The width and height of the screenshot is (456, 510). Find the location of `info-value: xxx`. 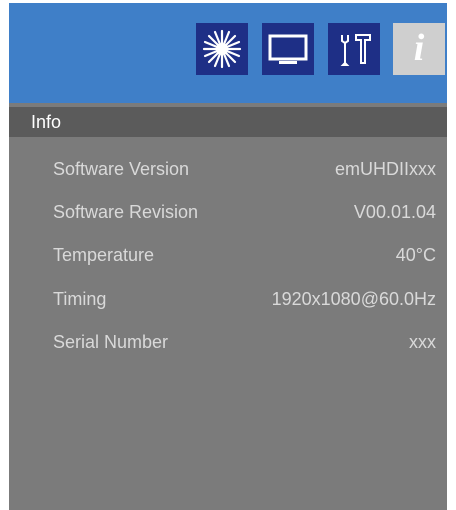

info-value: xxx is located at coordinates (422, 342).